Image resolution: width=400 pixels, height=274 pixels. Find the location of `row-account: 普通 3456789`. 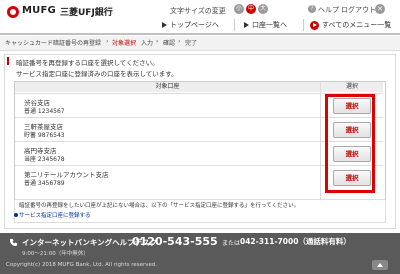

row-account: 普通 3456789 is located at coordinates (44, 183).